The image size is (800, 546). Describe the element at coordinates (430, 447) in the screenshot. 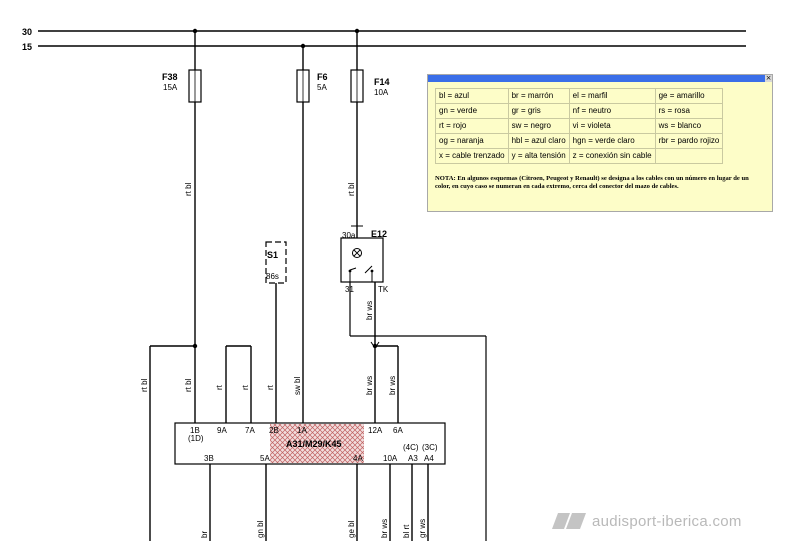

I see `pin-3c: (3C)` at that location.